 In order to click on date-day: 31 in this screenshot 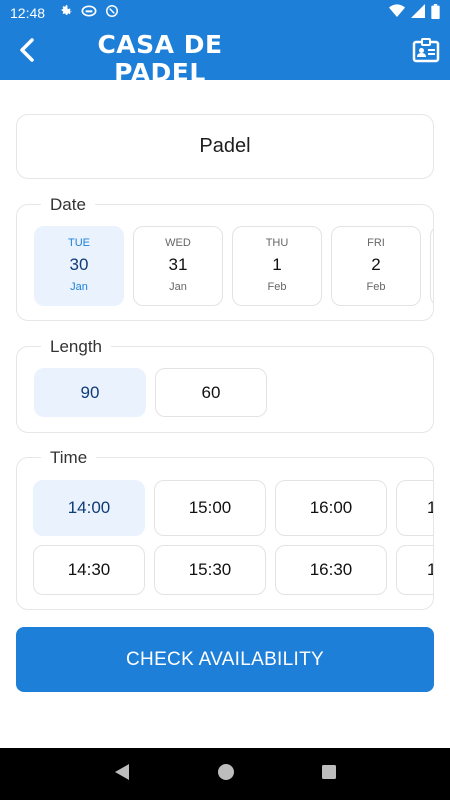, I will do `click(178, 264)`.